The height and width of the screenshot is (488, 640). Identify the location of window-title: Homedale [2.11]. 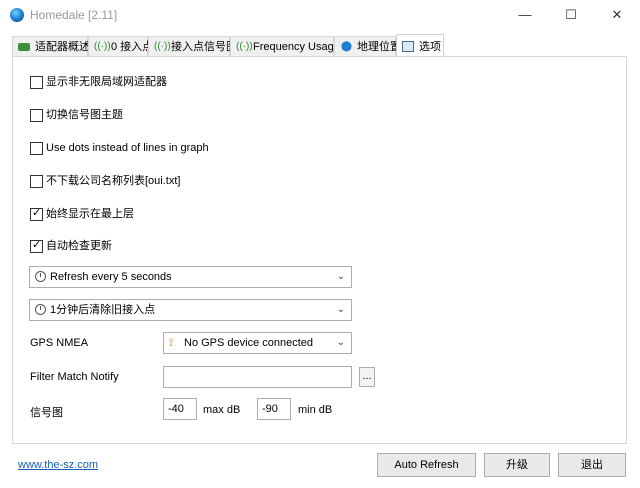
(74, 15).